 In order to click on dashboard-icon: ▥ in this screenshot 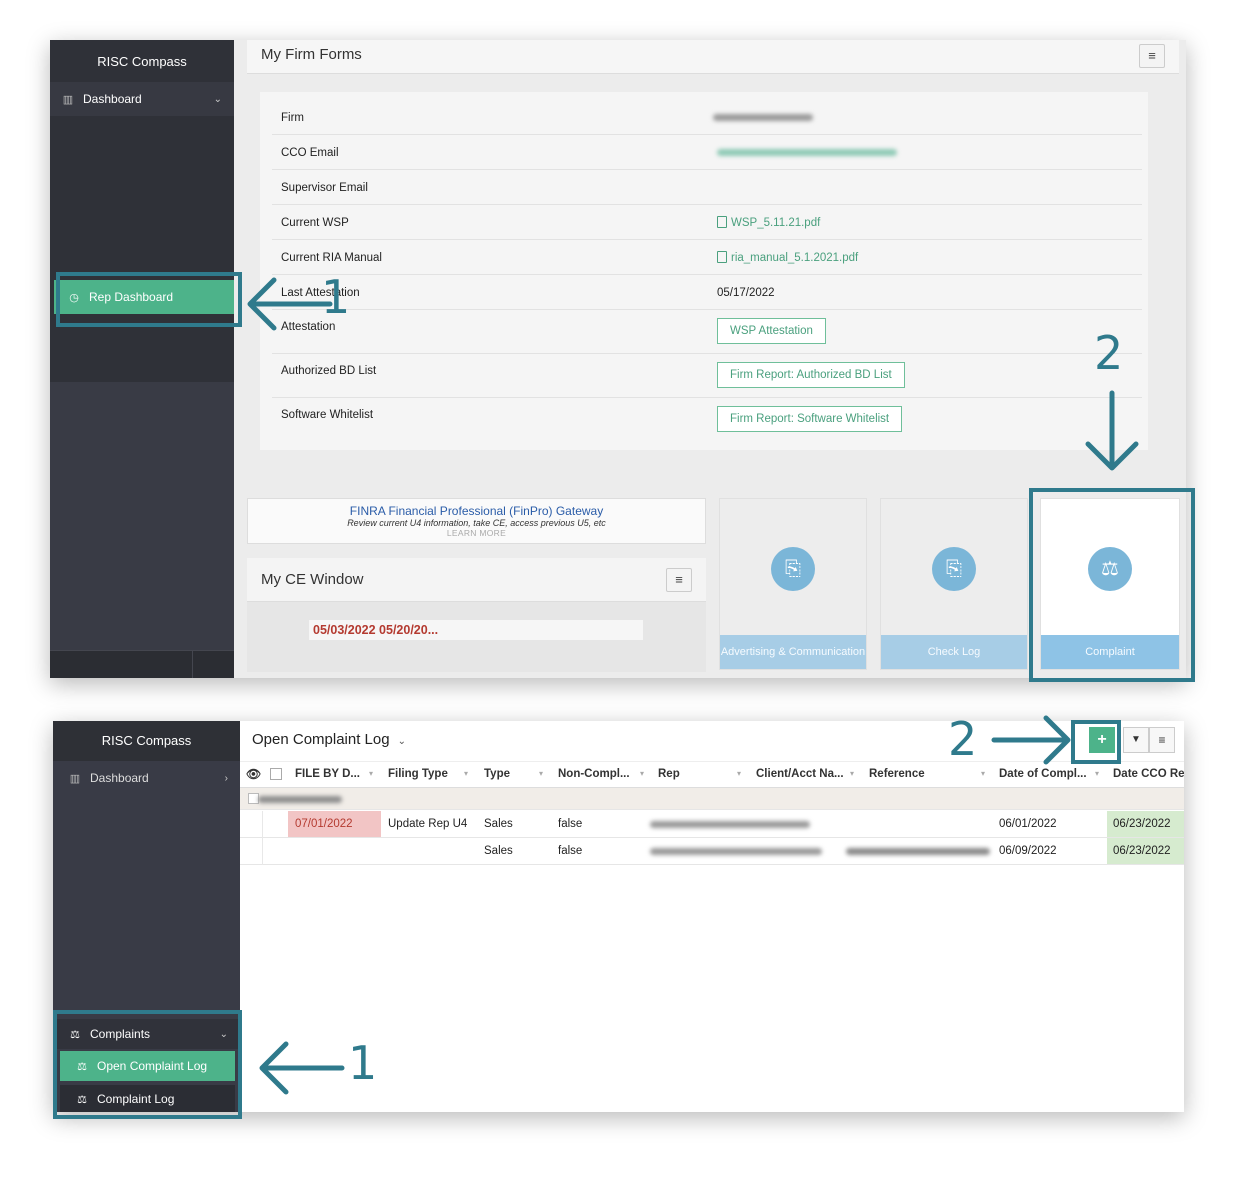, I will do `click(68, 99)`.